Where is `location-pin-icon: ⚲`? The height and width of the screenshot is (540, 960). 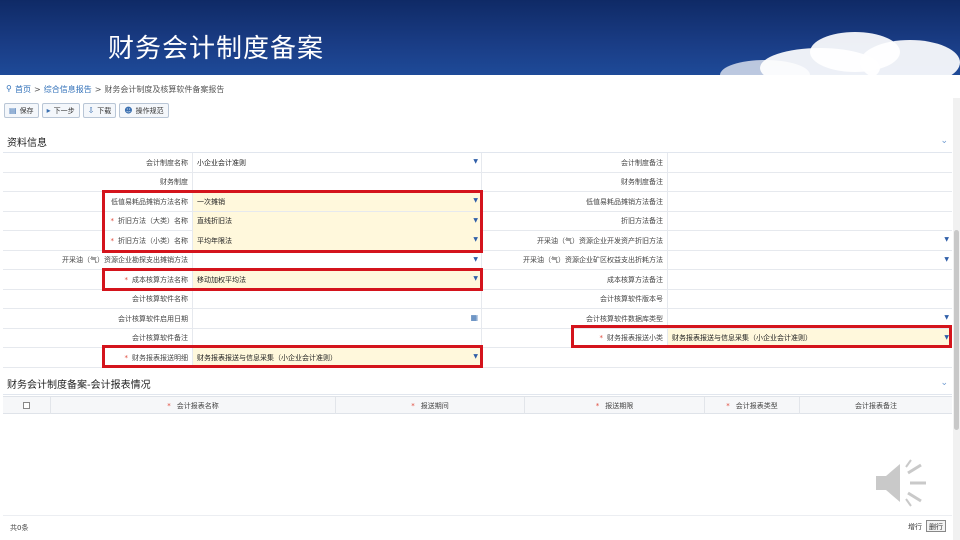
location-pin-icon: ⚲ is located at coordinates (9, 88).